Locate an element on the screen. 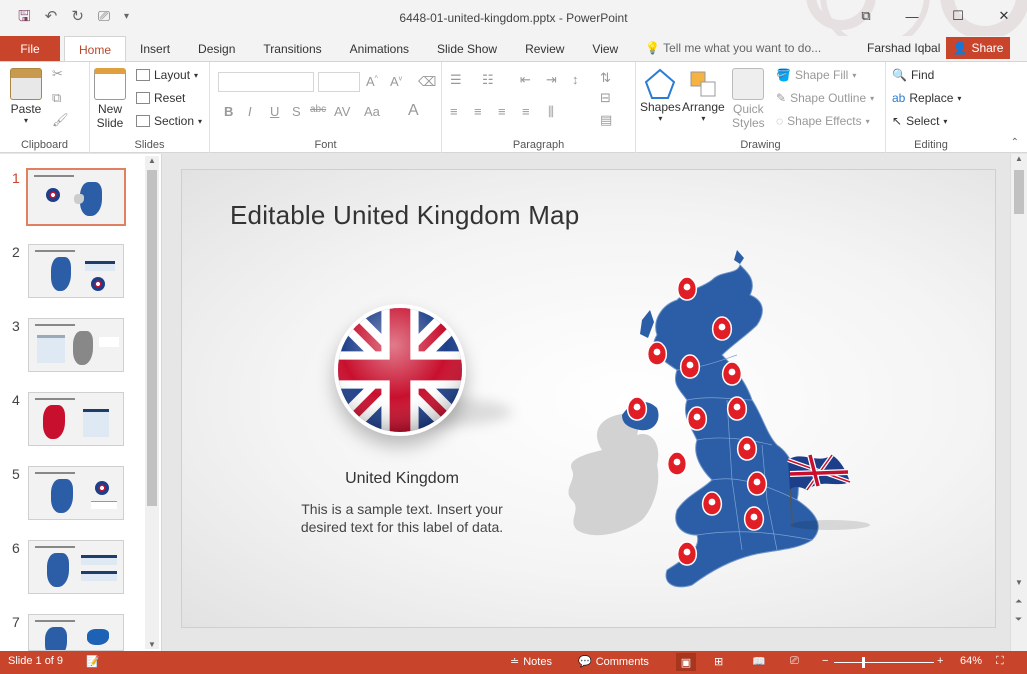 The height and width of the screenshot is (674, 1027). reading-view-icon: 📖 is located at coordinates (759, 661).